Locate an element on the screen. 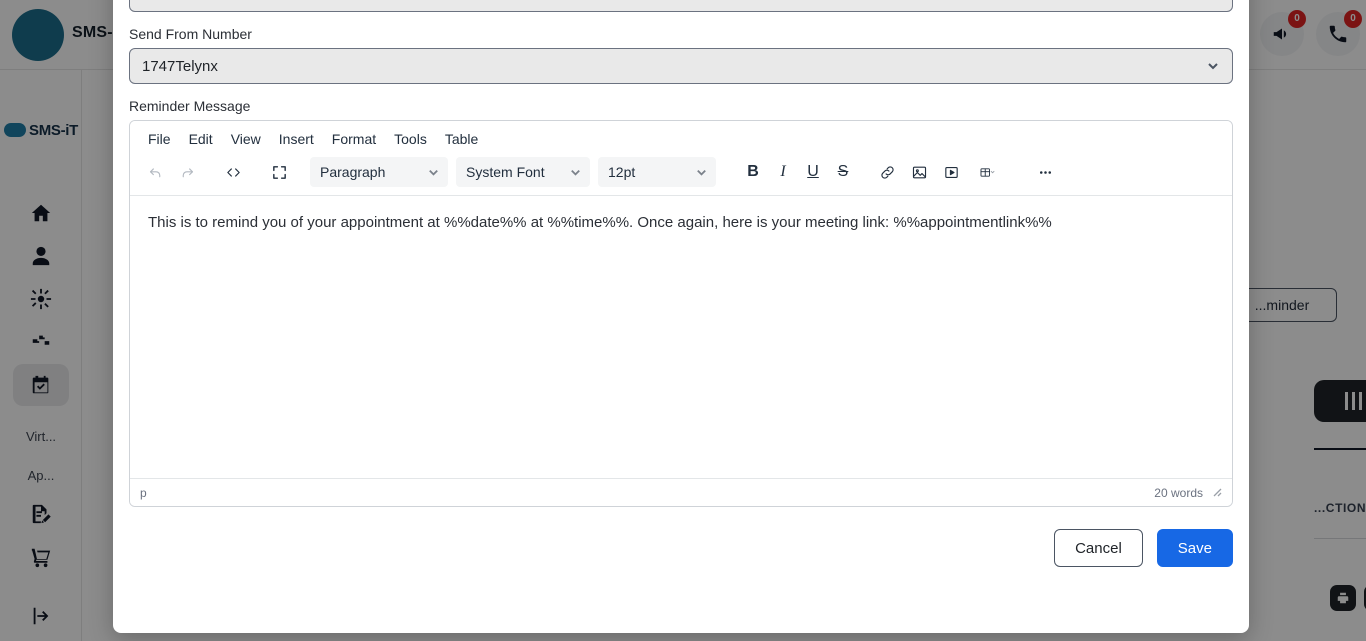 The image size is (1366, 641). source-code-button is located at coordinates (233, 172).